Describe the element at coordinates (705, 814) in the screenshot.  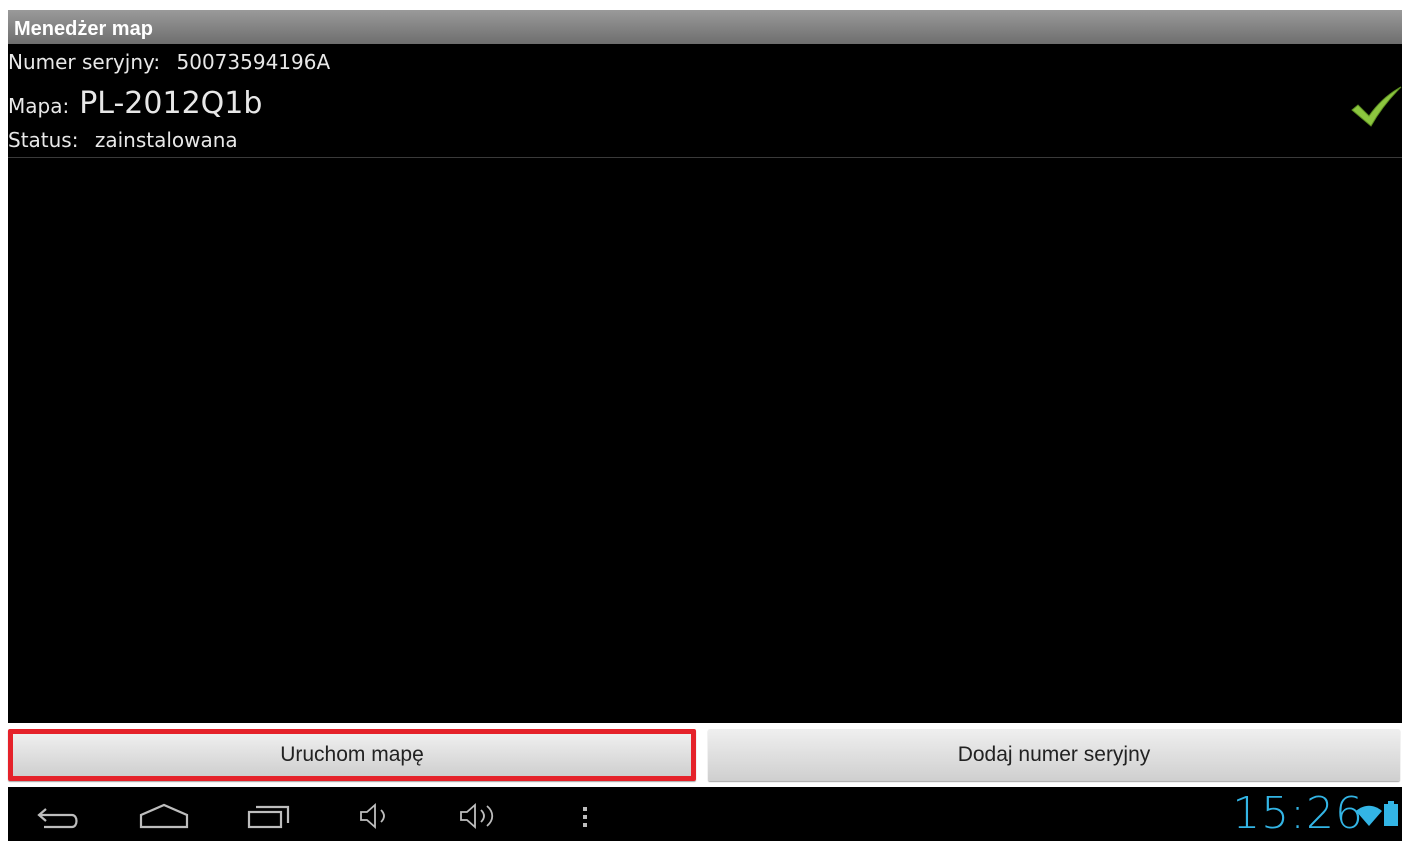
I see `system-navigation-bar: 15:26` at that location.